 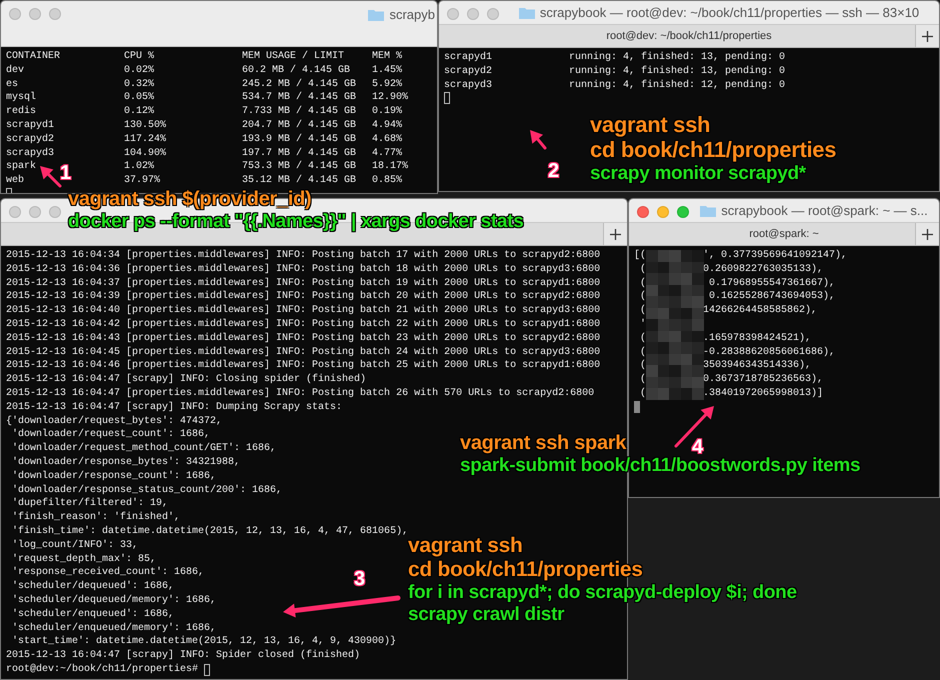 What do you see at coordinates (543, 443) in the screenshot?
I see `annotation-text: vagrant ssh spark` at bounding box center [543, 443].